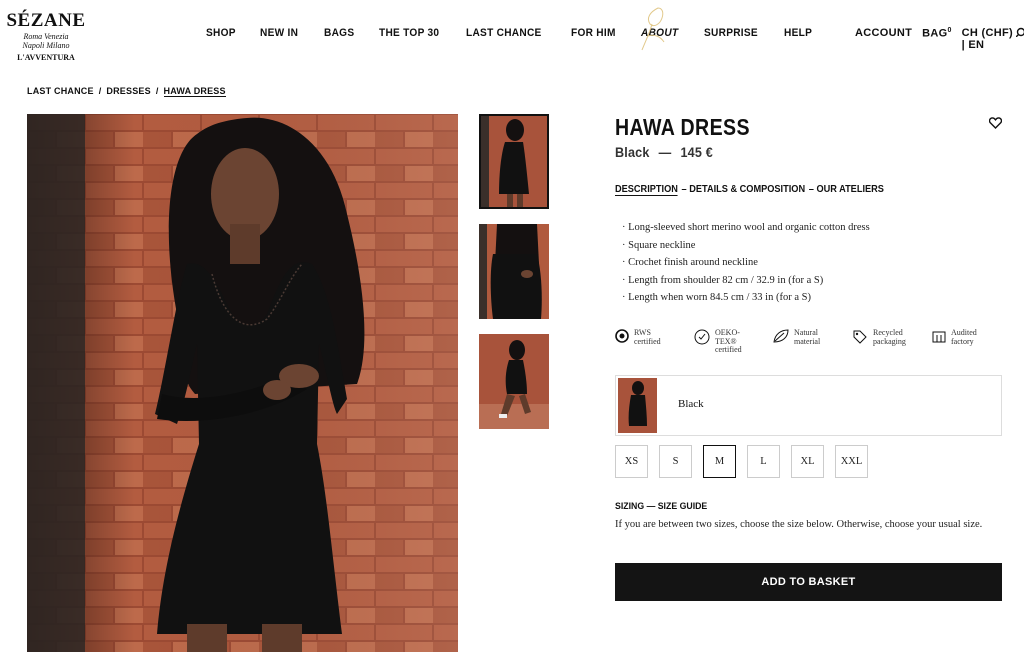 The height and width of the screenshot is (652, 1024). I want to click on factory-icon, so click(939, 337).